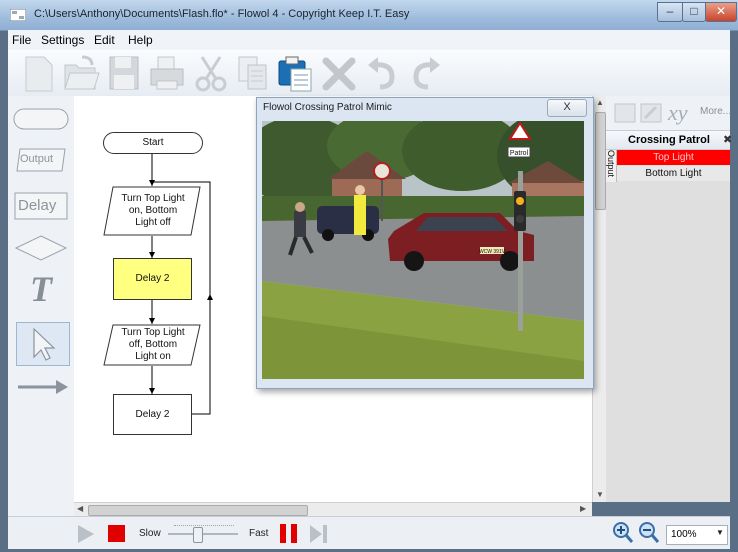 Image resolution: width=738 pixels, height=552 pixels. What do you see at coordinates (369, 532) in the screenshot?
I see `run-controls-bar: Slow Fast 100% ▼` at bounding box center [369, 532].